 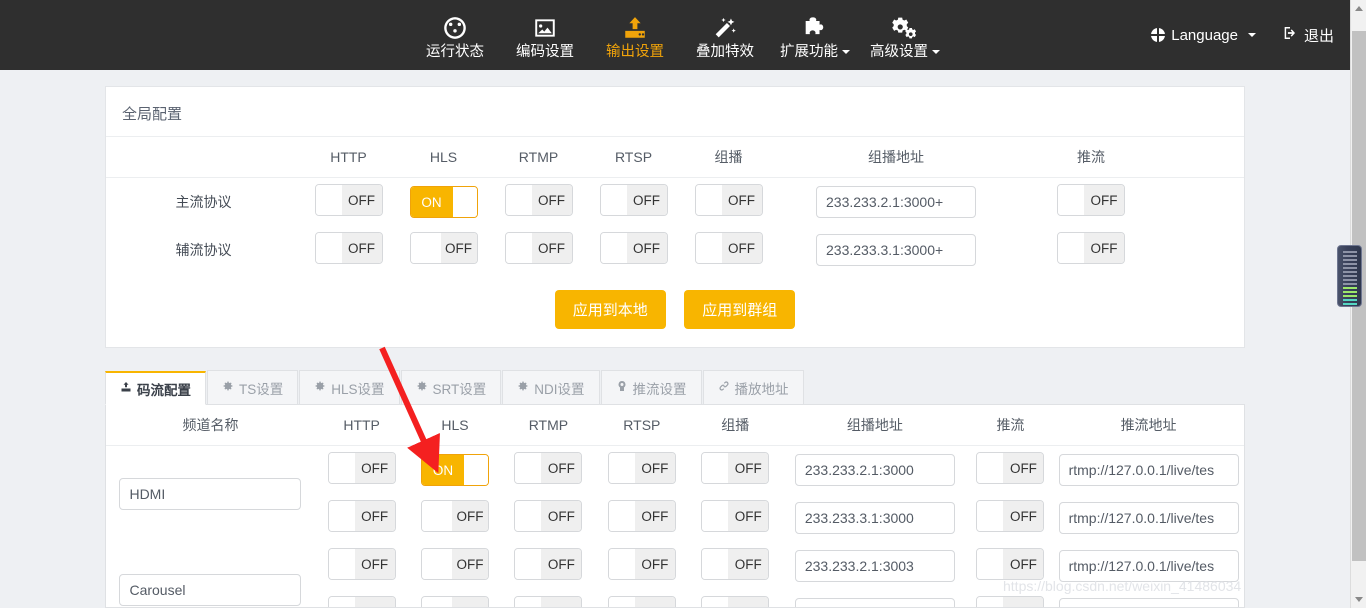 I want to click on global-toggle-http-secondary: OFF, so click(x=348, y=248).